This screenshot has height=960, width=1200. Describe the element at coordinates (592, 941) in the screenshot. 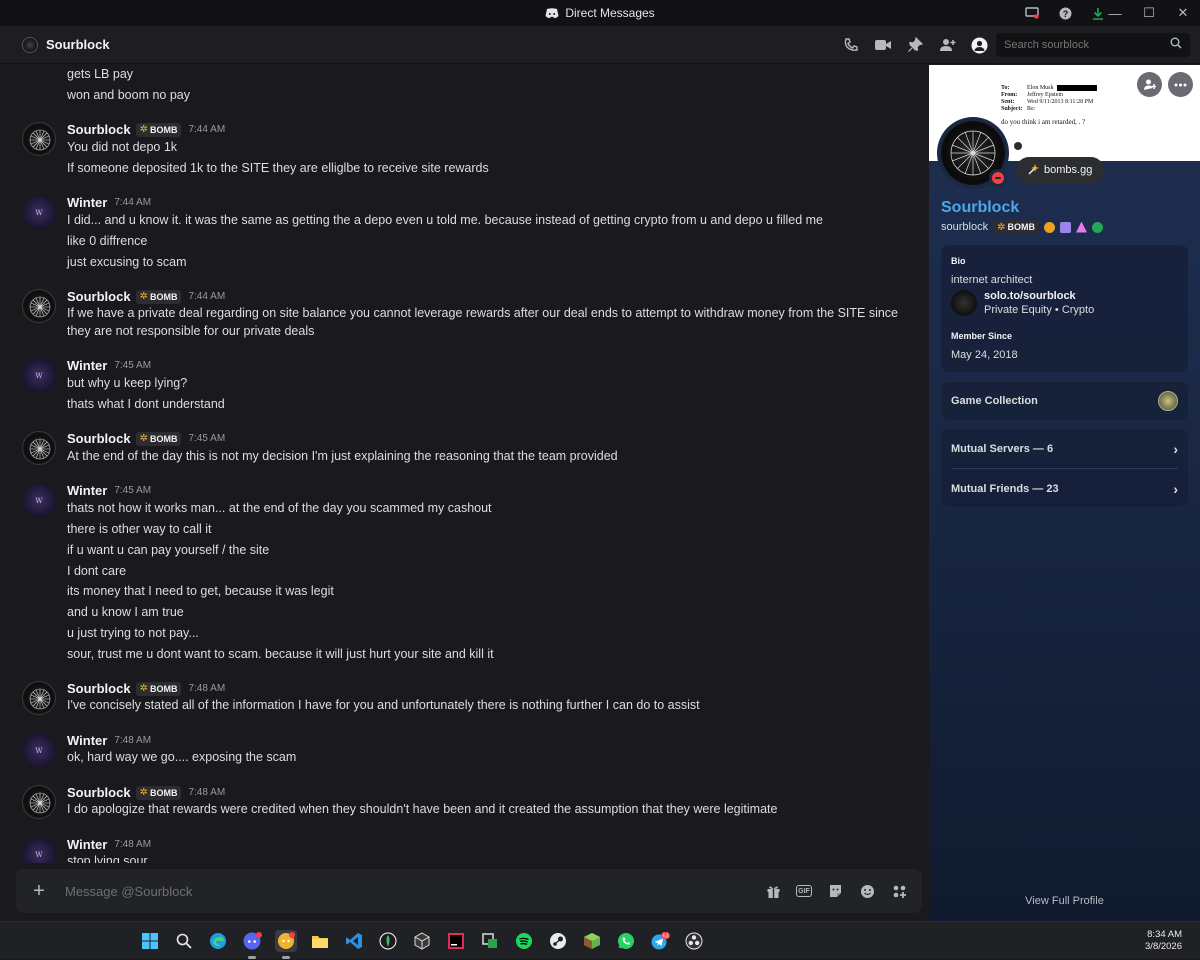

I see `minecraft-icon` at that location.